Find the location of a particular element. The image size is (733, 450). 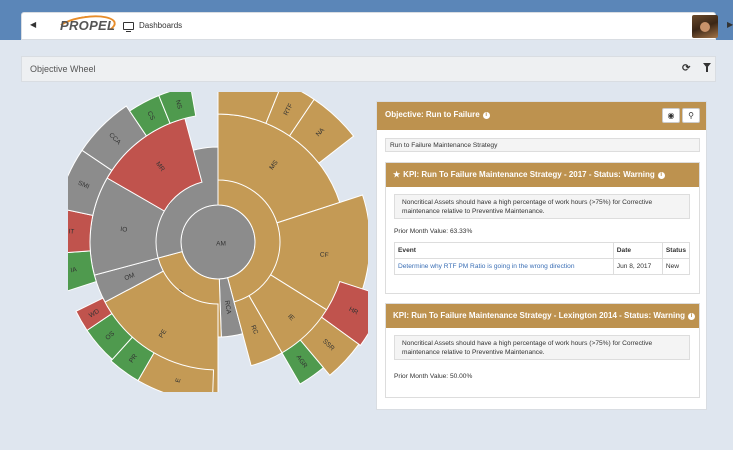

status-cell: New is located at coordinates (676, 266).